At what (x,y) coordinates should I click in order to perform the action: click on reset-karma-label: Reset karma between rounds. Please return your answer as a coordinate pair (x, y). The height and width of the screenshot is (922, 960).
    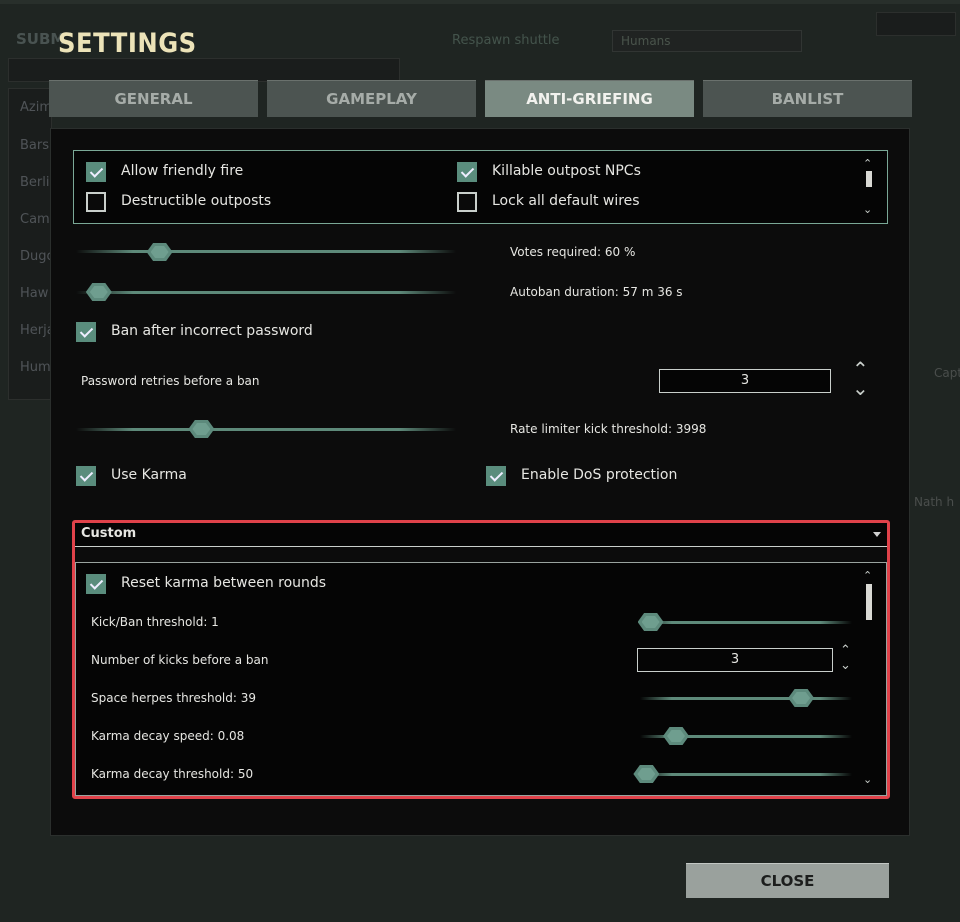
    Looking at the image, I should click on (224, 583).